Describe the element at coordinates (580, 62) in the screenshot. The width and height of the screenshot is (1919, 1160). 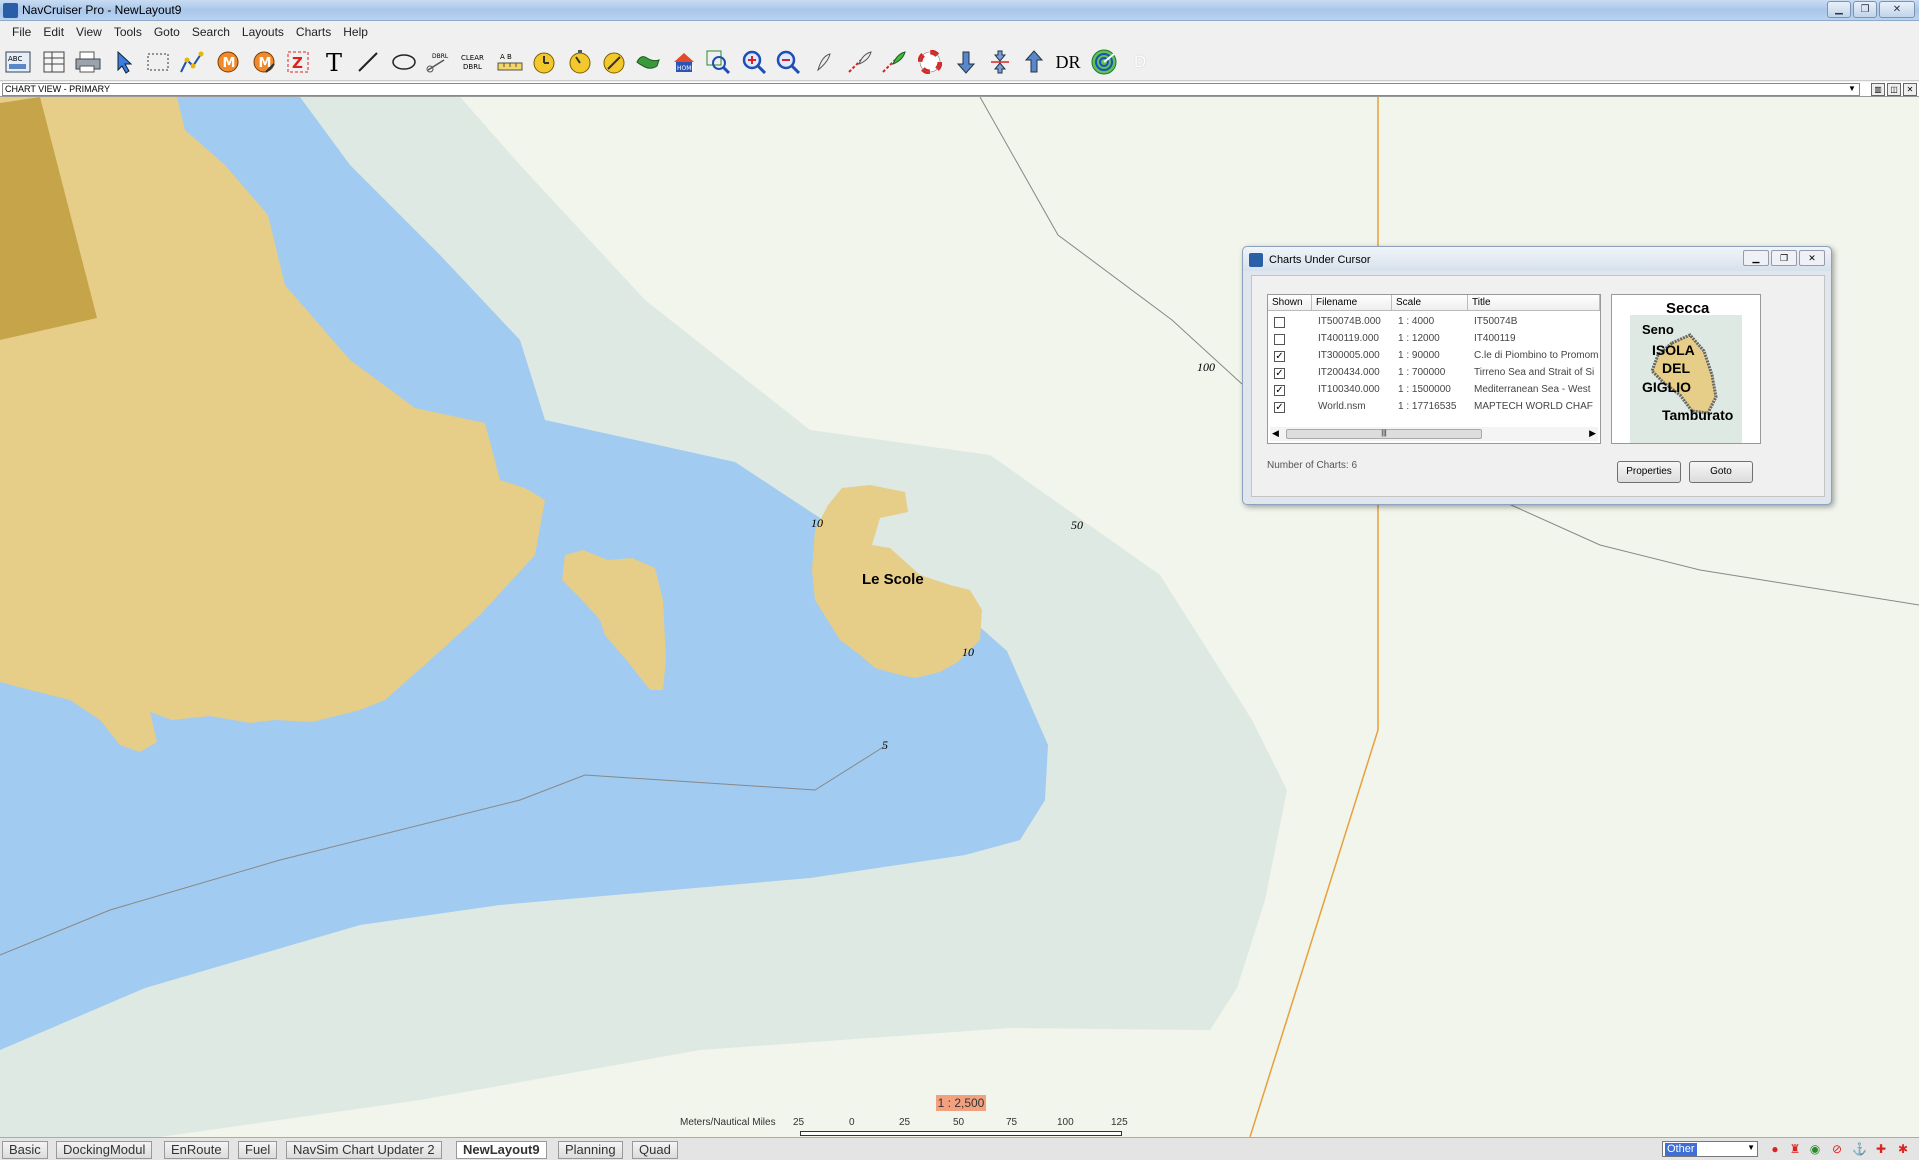
I see `timer-start-icon` at that location.